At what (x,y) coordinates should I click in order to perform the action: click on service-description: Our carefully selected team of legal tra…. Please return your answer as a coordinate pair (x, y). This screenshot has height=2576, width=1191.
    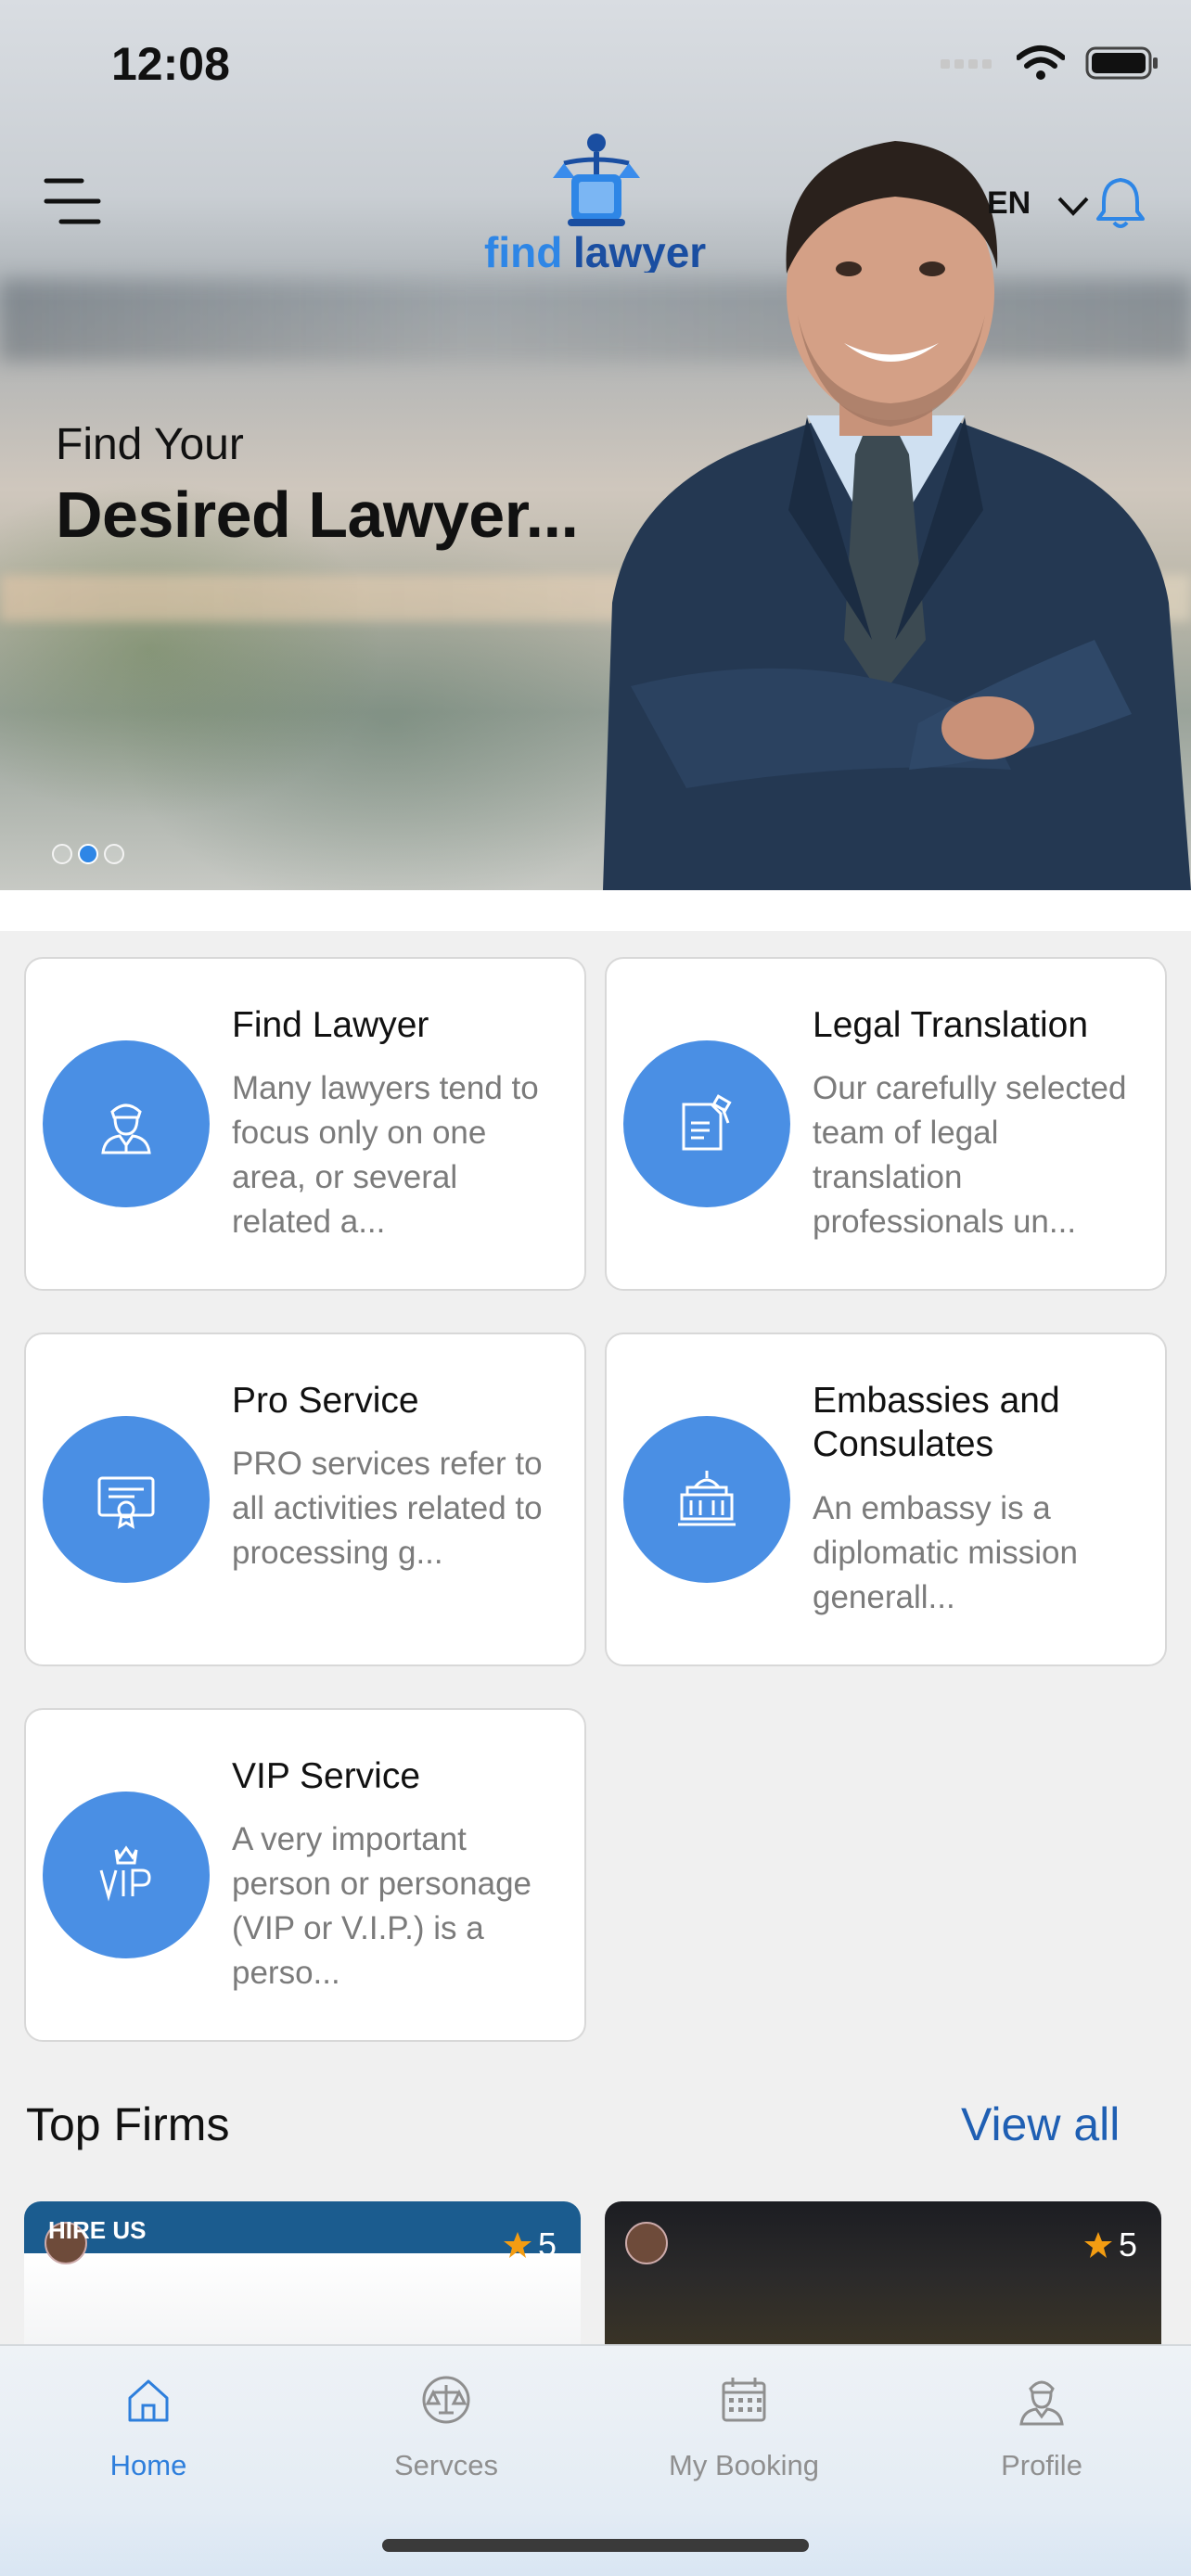
    Looking at the image, I should click on (970, 1155).